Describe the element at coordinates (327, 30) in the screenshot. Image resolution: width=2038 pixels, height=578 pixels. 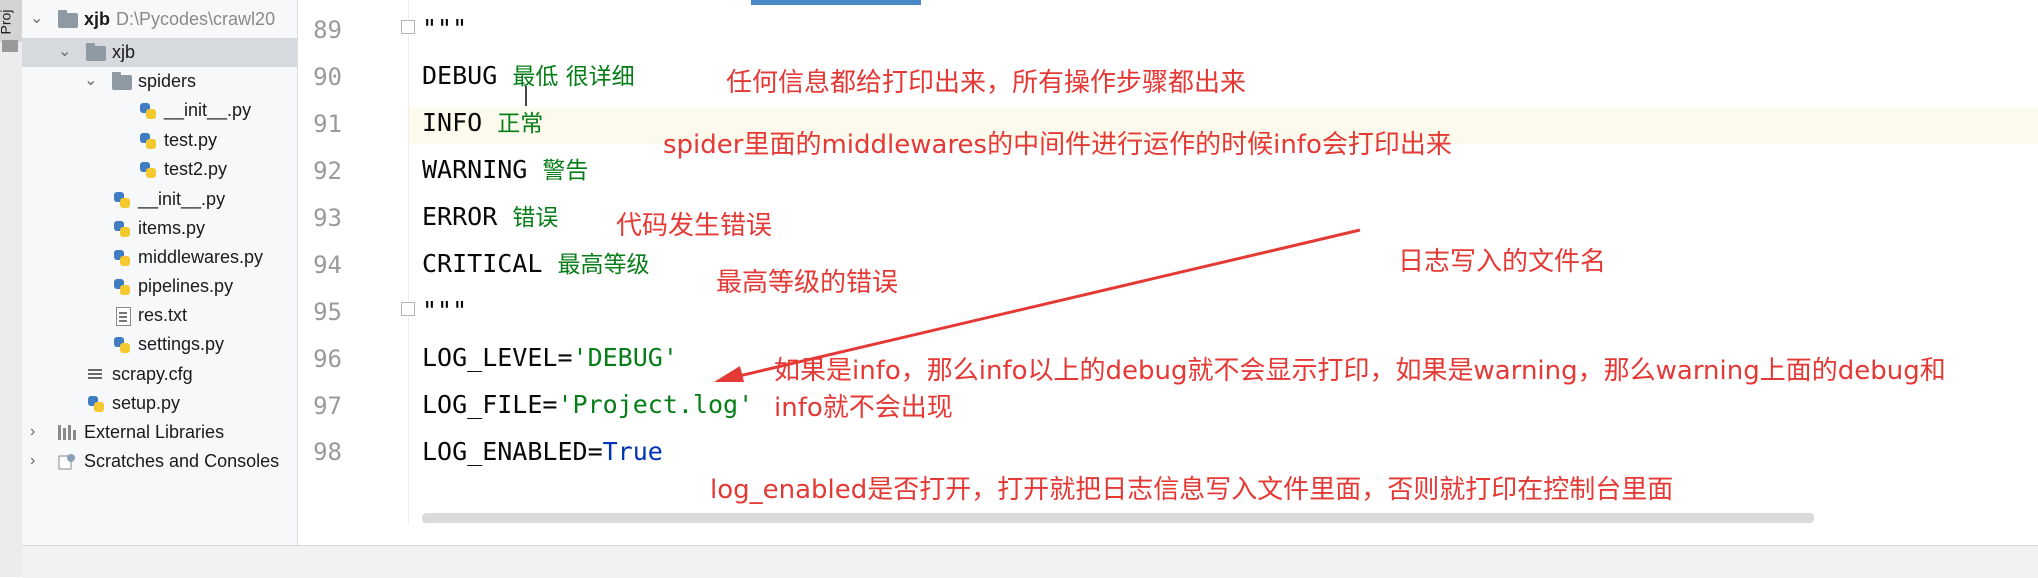
I see `line-number: 89` at that location.